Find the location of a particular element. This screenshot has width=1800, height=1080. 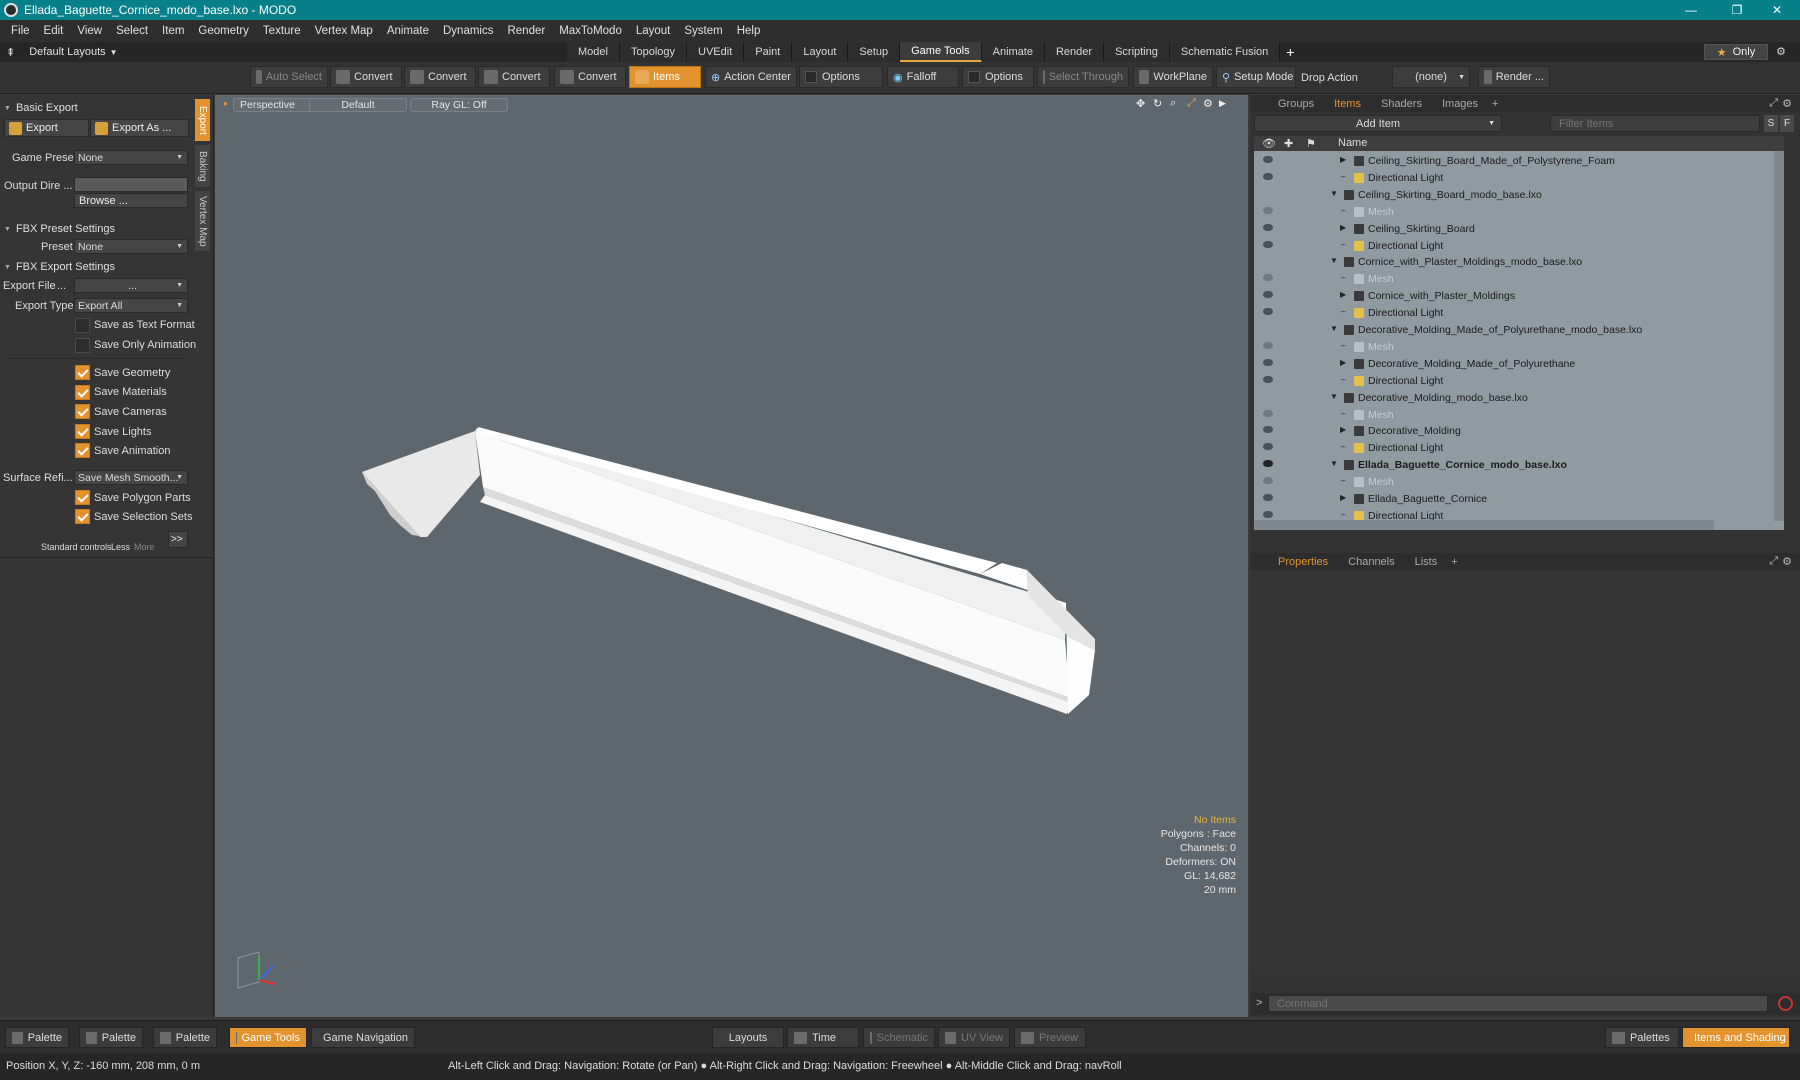

menu-texture: Texture is located at coordinates (282, 31).